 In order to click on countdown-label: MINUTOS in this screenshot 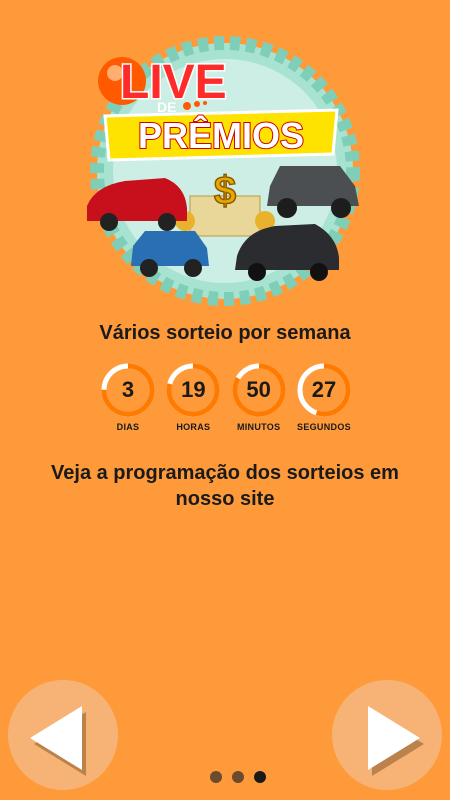, I will do `click(258, 427)`.